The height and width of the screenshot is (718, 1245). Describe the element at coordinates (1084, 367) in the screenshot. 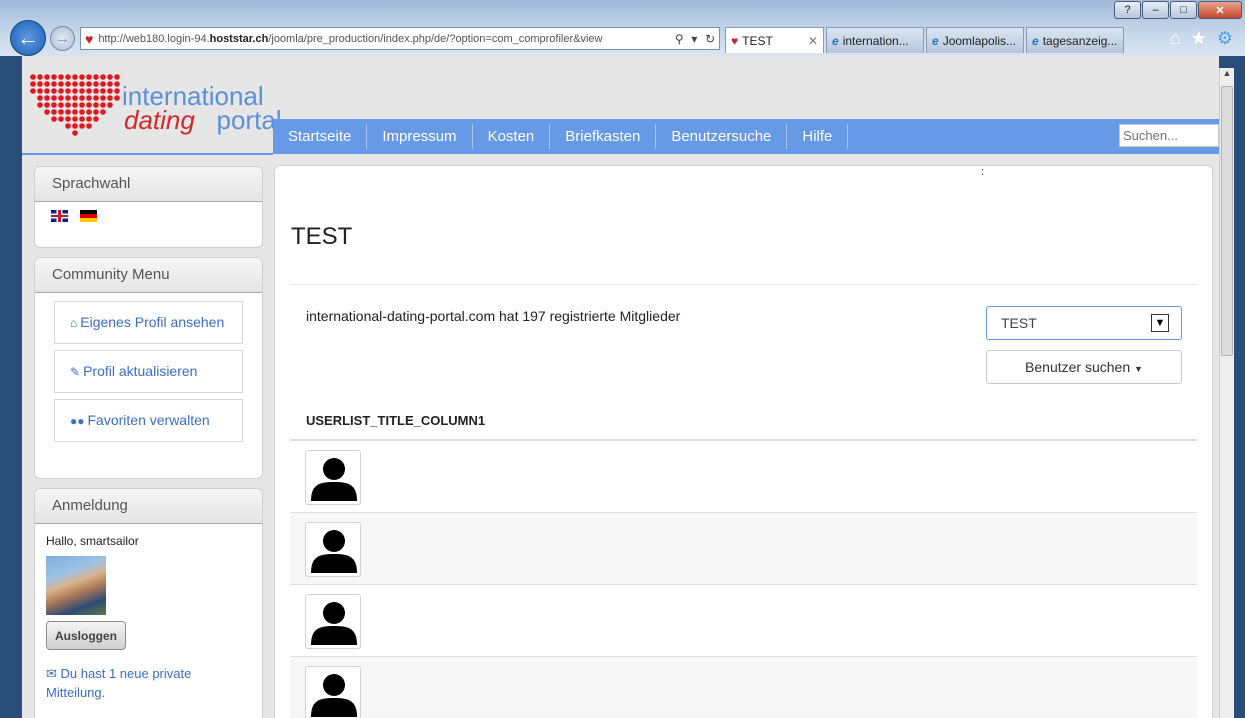

I see `search-users-button: Benutzer suchen ▼` at that location.